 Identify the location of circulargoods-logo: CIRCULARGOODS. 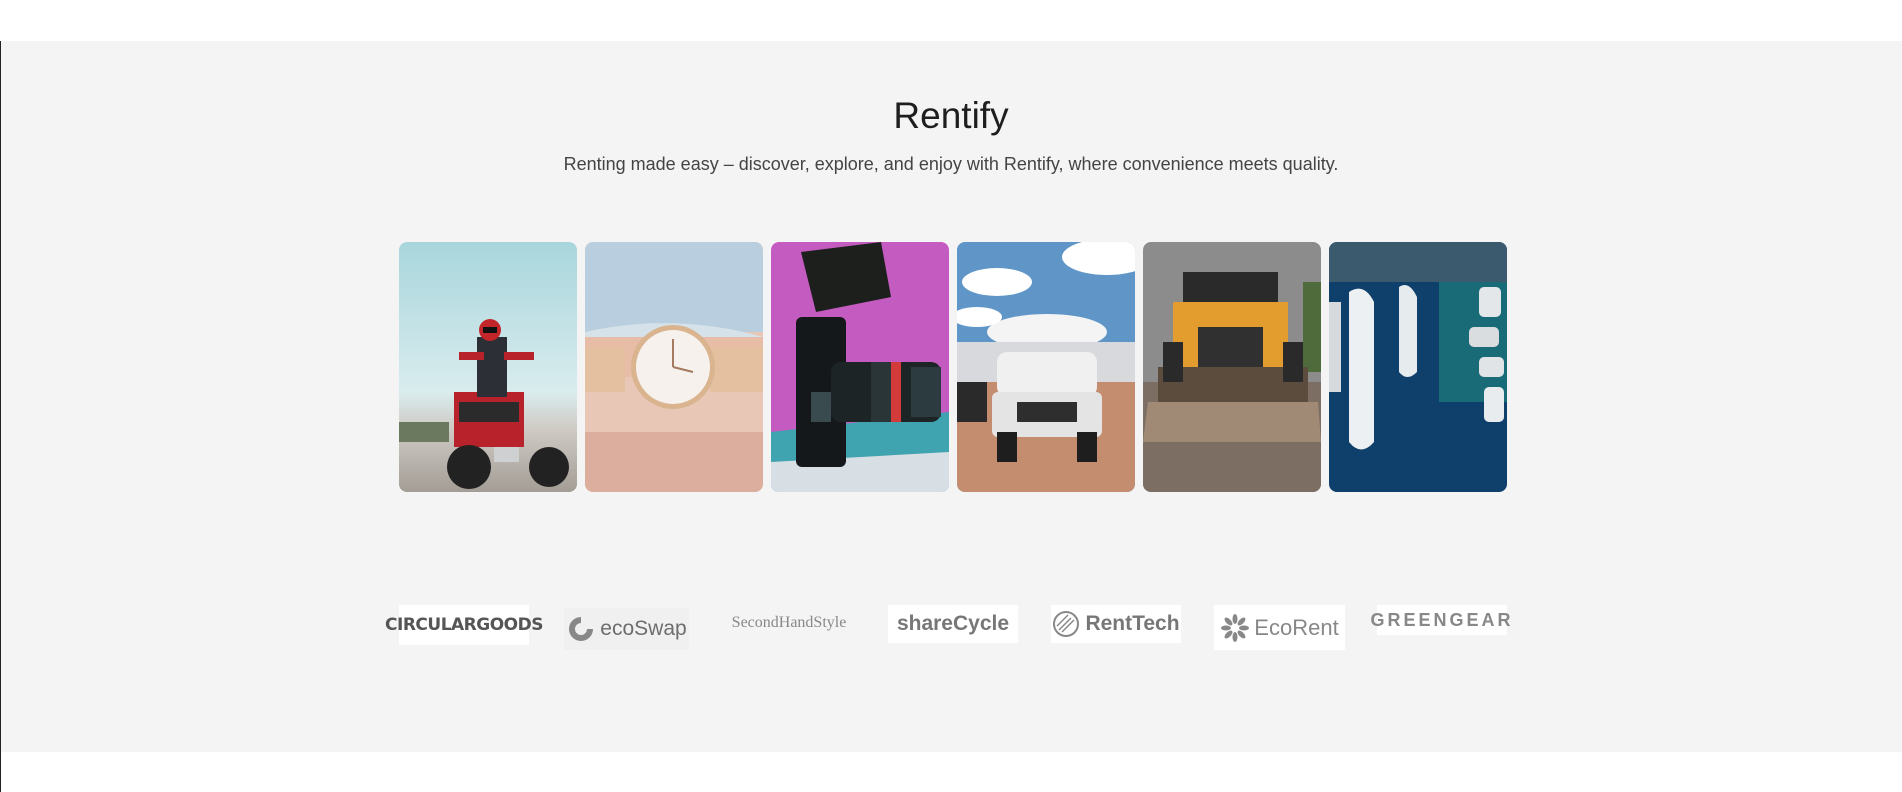
(464, 625).